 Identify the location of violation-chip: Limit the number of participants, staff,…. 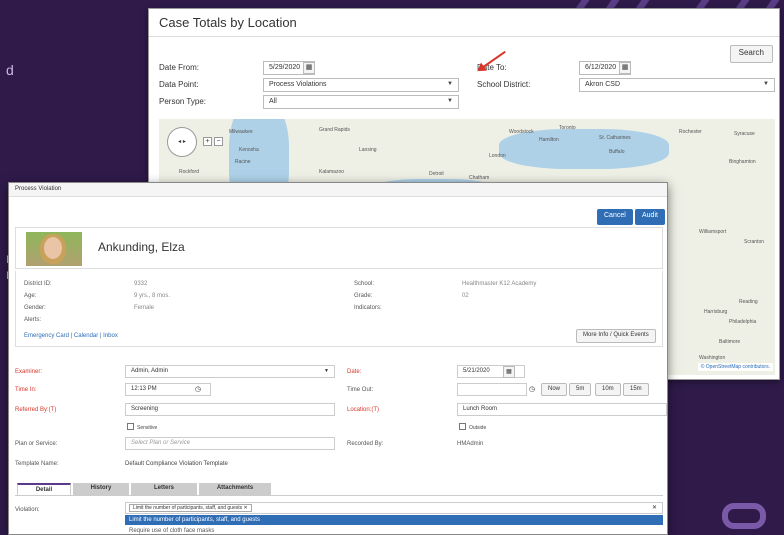
(190, 508).